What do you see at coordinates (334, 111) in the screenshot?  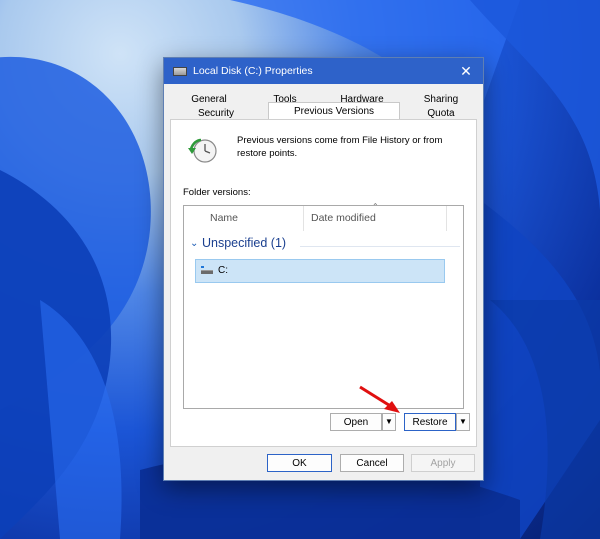 I see `tab-previous-versions: Previous Versions` at bounding box center [334, 111].